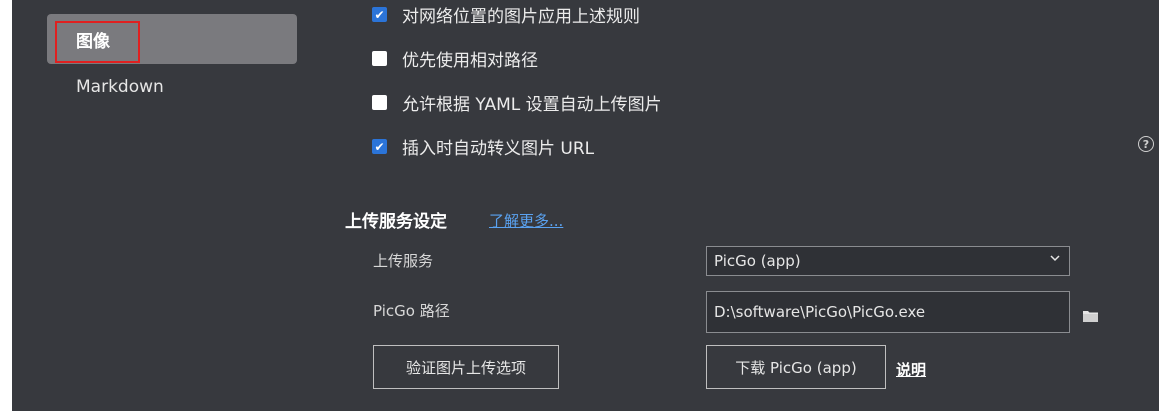 Image resolution: width=1159 pixels, height=411 pixels. What do you see at coordinates (93, 41) in the screenshot?
I see `sidebar-item-label: 图像` at bounding box center [93, 41].